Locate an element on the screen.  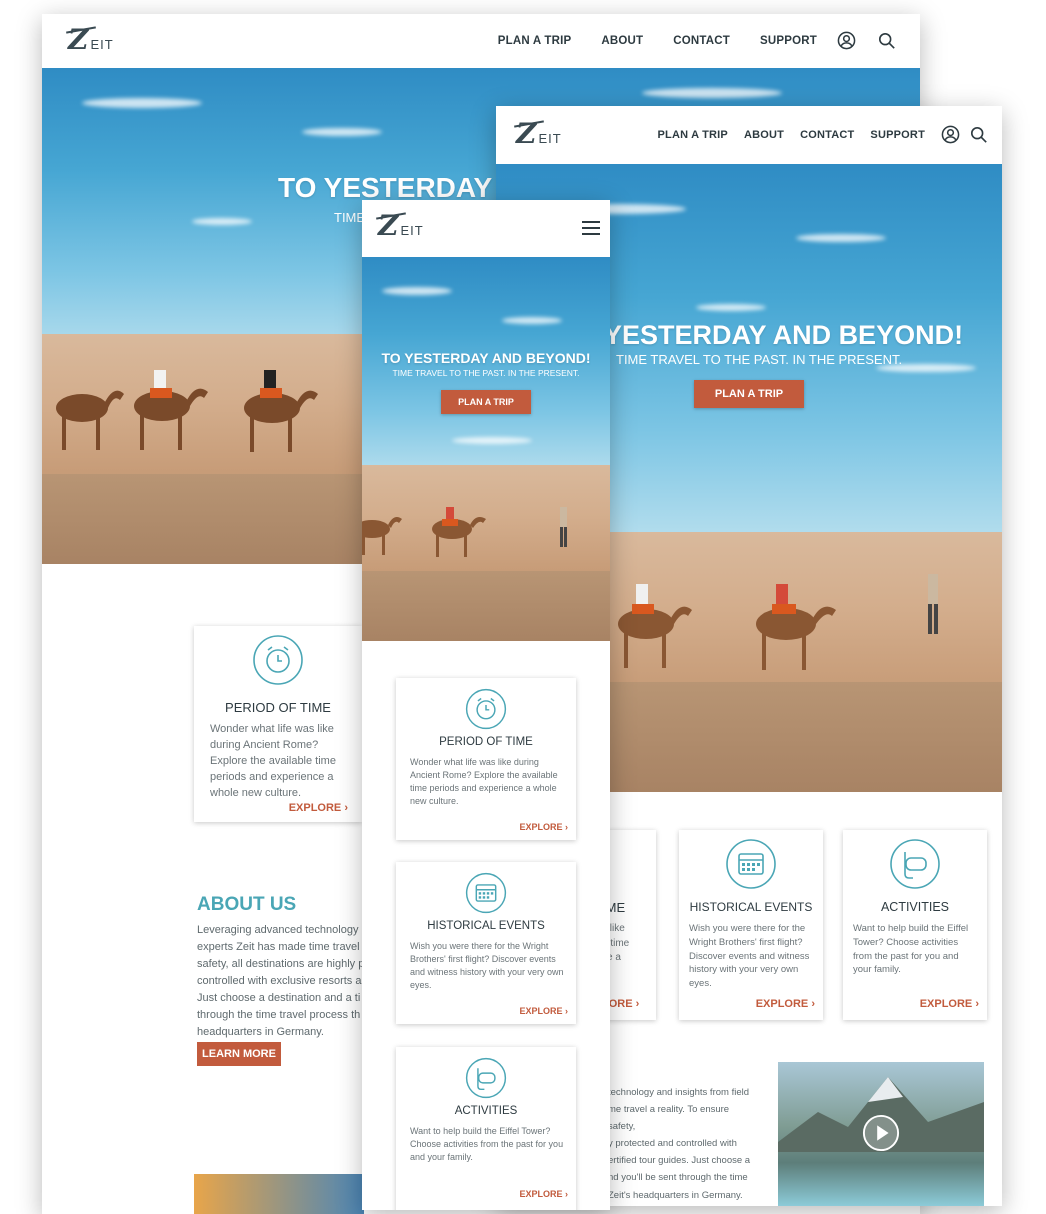
mobile-navbar: Z EIT is located at coordinates (486, 228).